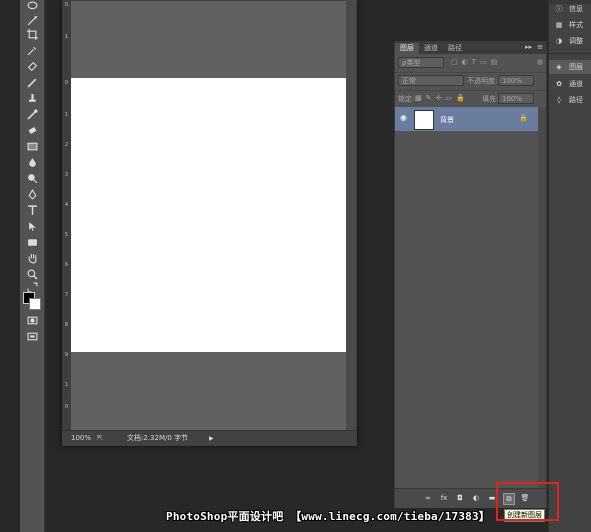  I want to click on eye-icon: ◉, so click(403, 117).